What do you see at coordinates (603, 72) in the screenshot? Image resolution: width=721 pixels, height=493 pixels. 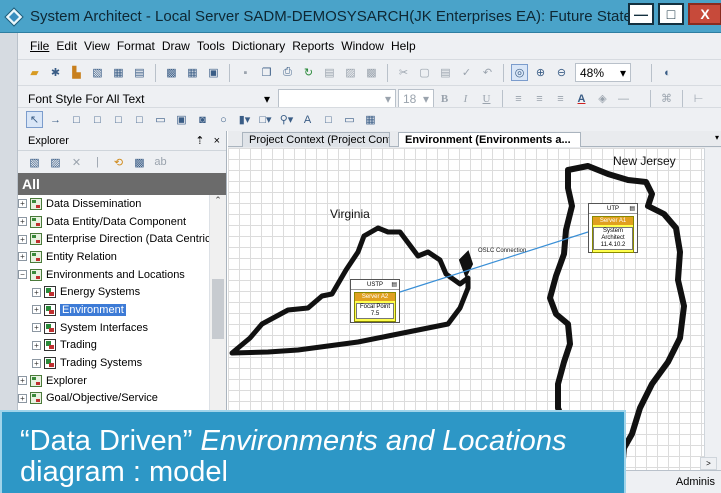 I see `zoom-dropdown: 48% ▾` at bounding box center [603, 72].